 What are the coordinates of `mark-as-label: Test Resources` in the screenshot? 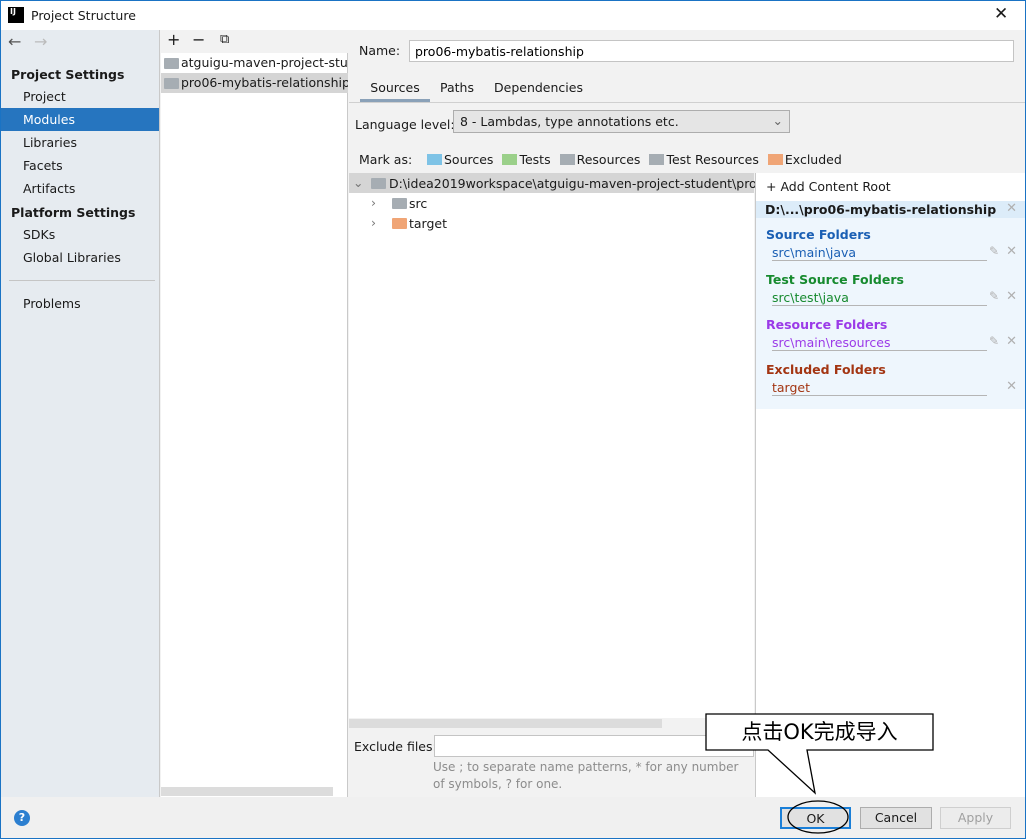 It's located at (712, 159).